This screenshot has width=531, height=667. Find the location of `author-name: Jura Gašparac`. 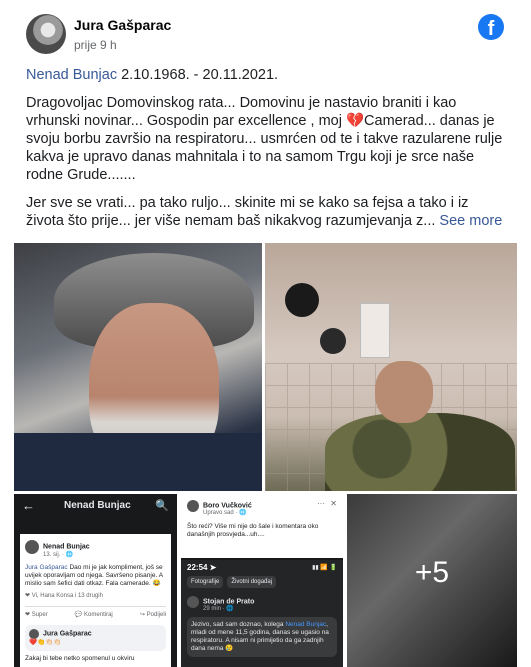

author-name: Jura Gašparac is located at coordinates (122, 25).